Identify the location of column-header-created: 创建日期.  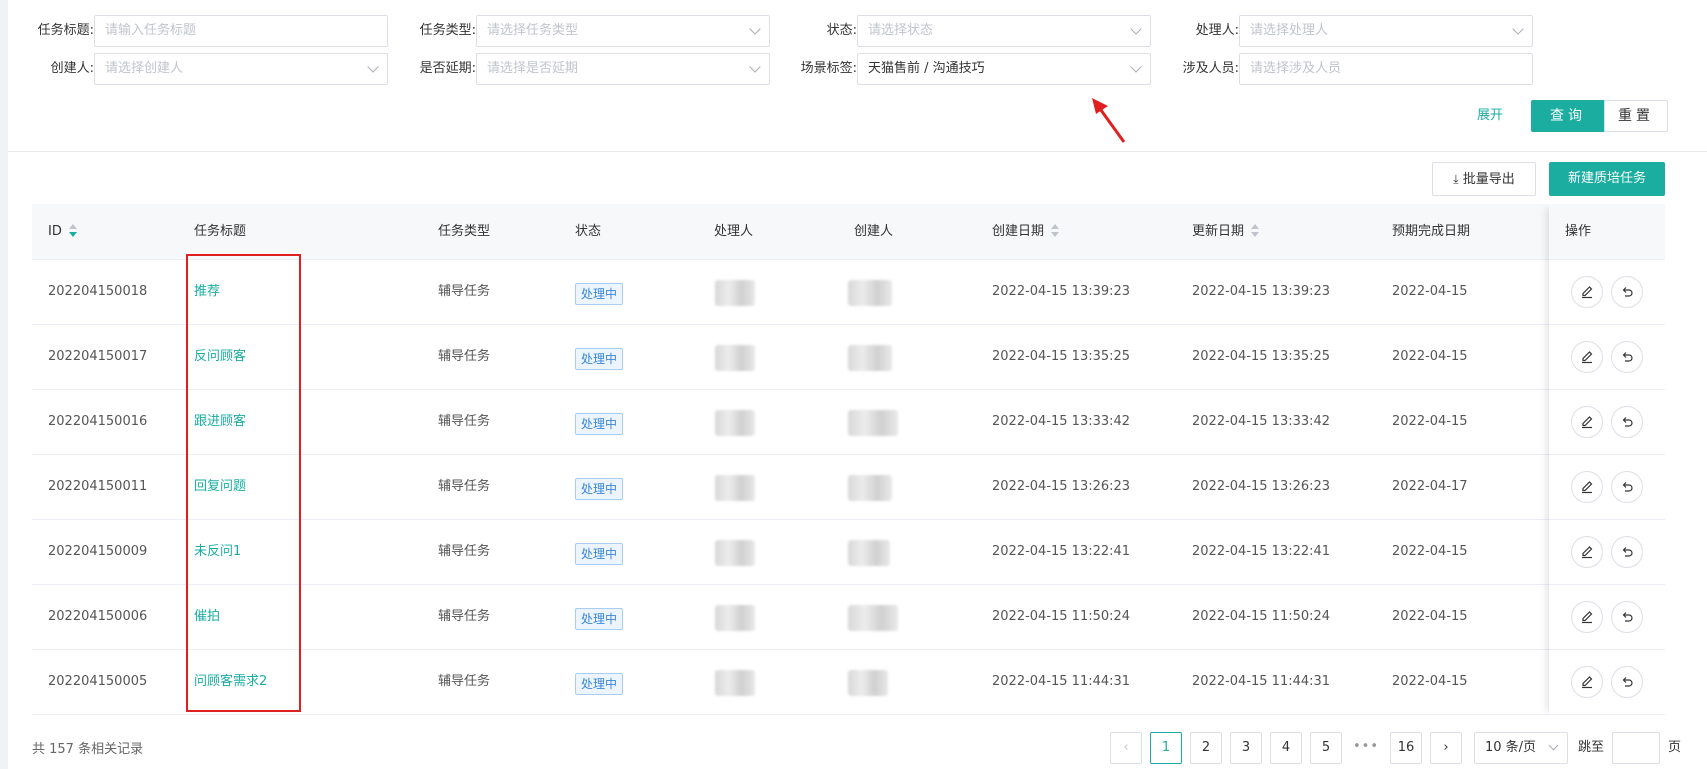
(1026, 232).